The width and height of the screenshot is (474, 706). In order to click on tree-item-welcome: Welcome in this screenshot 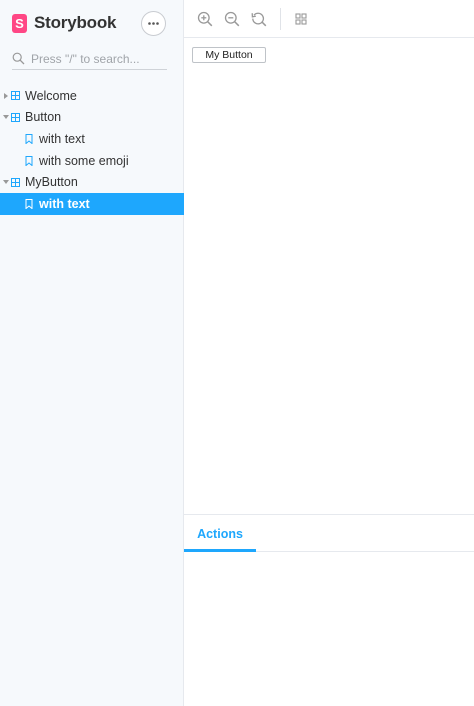, I will do `click(92, 96)`.